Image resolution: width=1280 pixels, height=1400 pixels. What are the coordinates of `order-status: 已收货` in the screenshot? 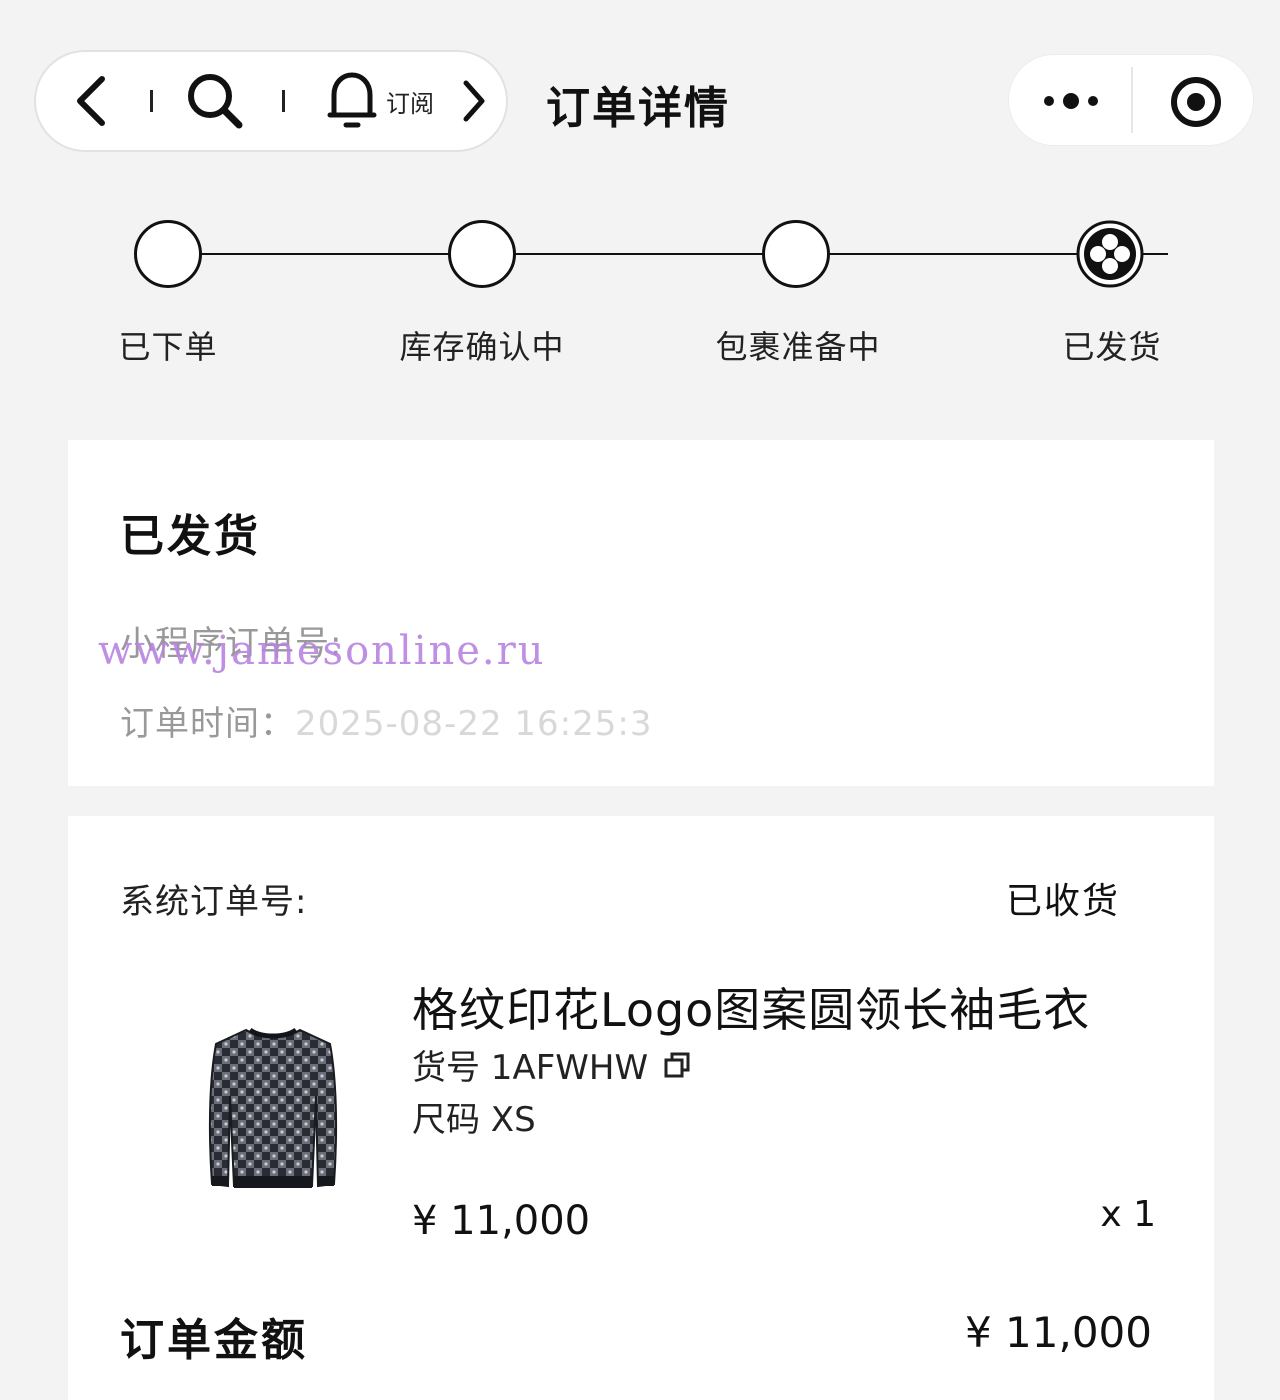 It's located at (1062, 901).